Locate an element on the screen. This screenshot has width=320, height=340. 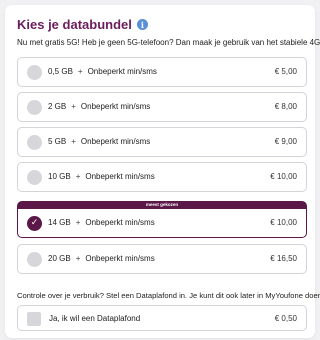
bundle-label: 2 GB + Onbeperkt min/sms is located at coordinates (99, 106).